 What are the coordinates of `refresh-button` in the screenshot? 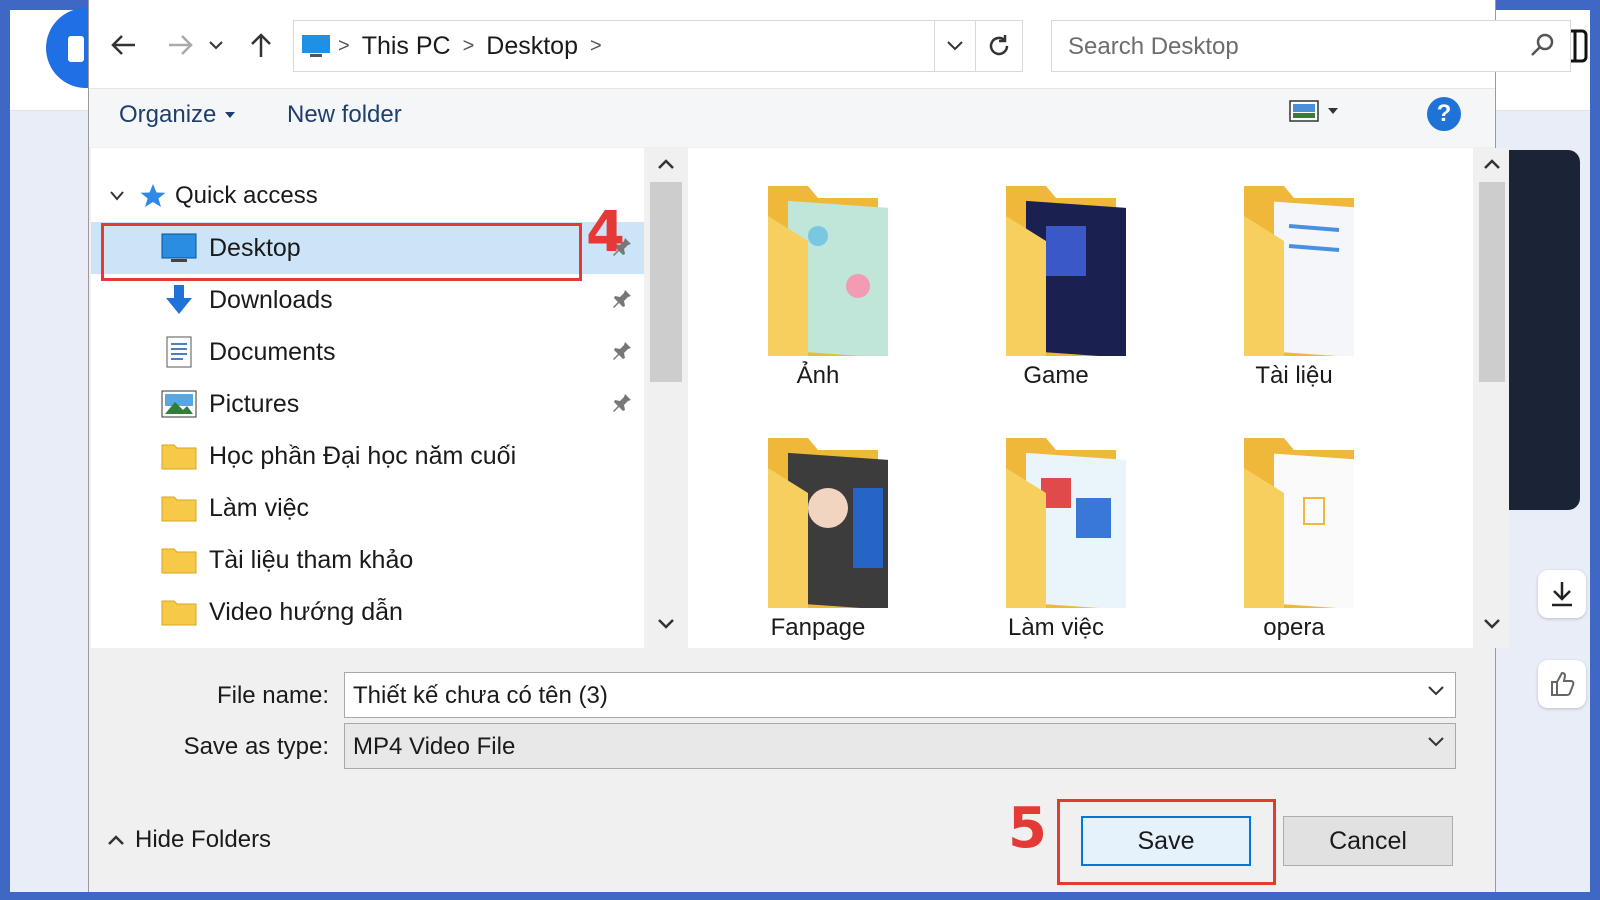 It's located at (999, 46).